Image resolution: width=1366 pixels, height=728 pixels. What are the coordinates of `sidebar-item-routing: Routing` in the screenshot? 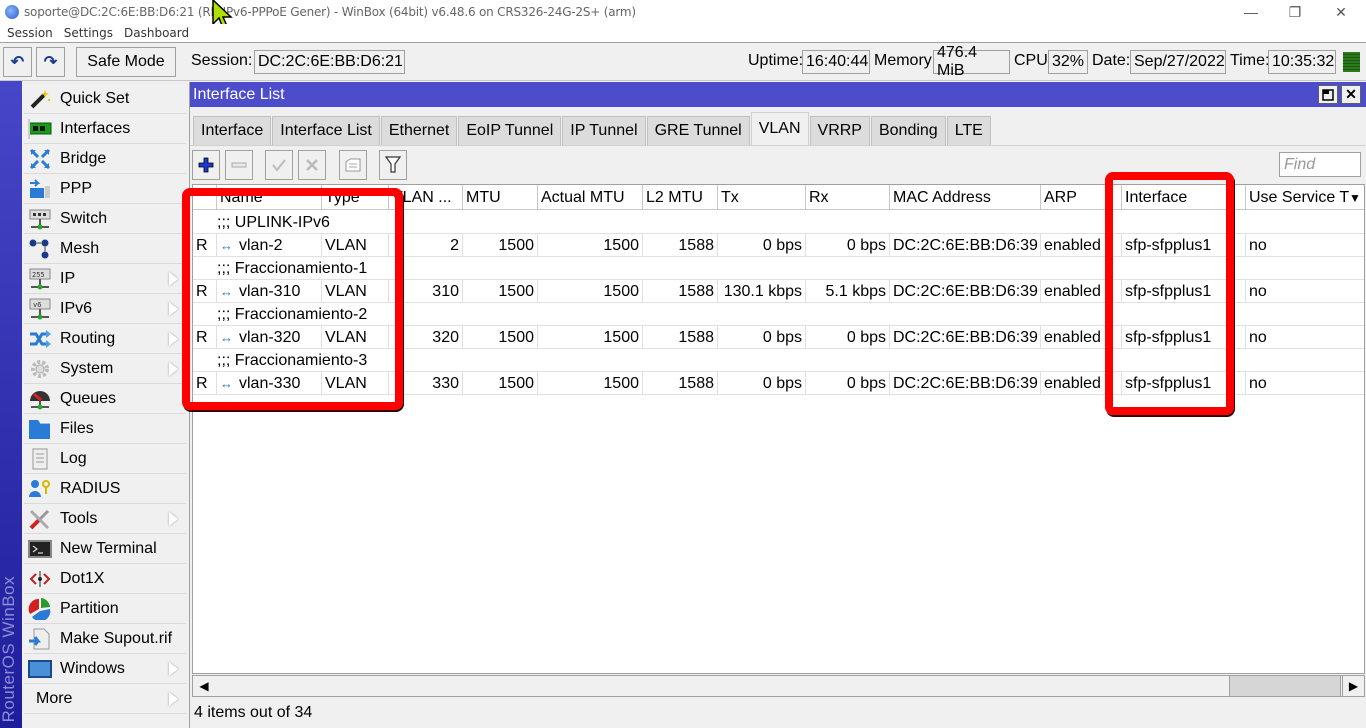 It's located at (105, 339).